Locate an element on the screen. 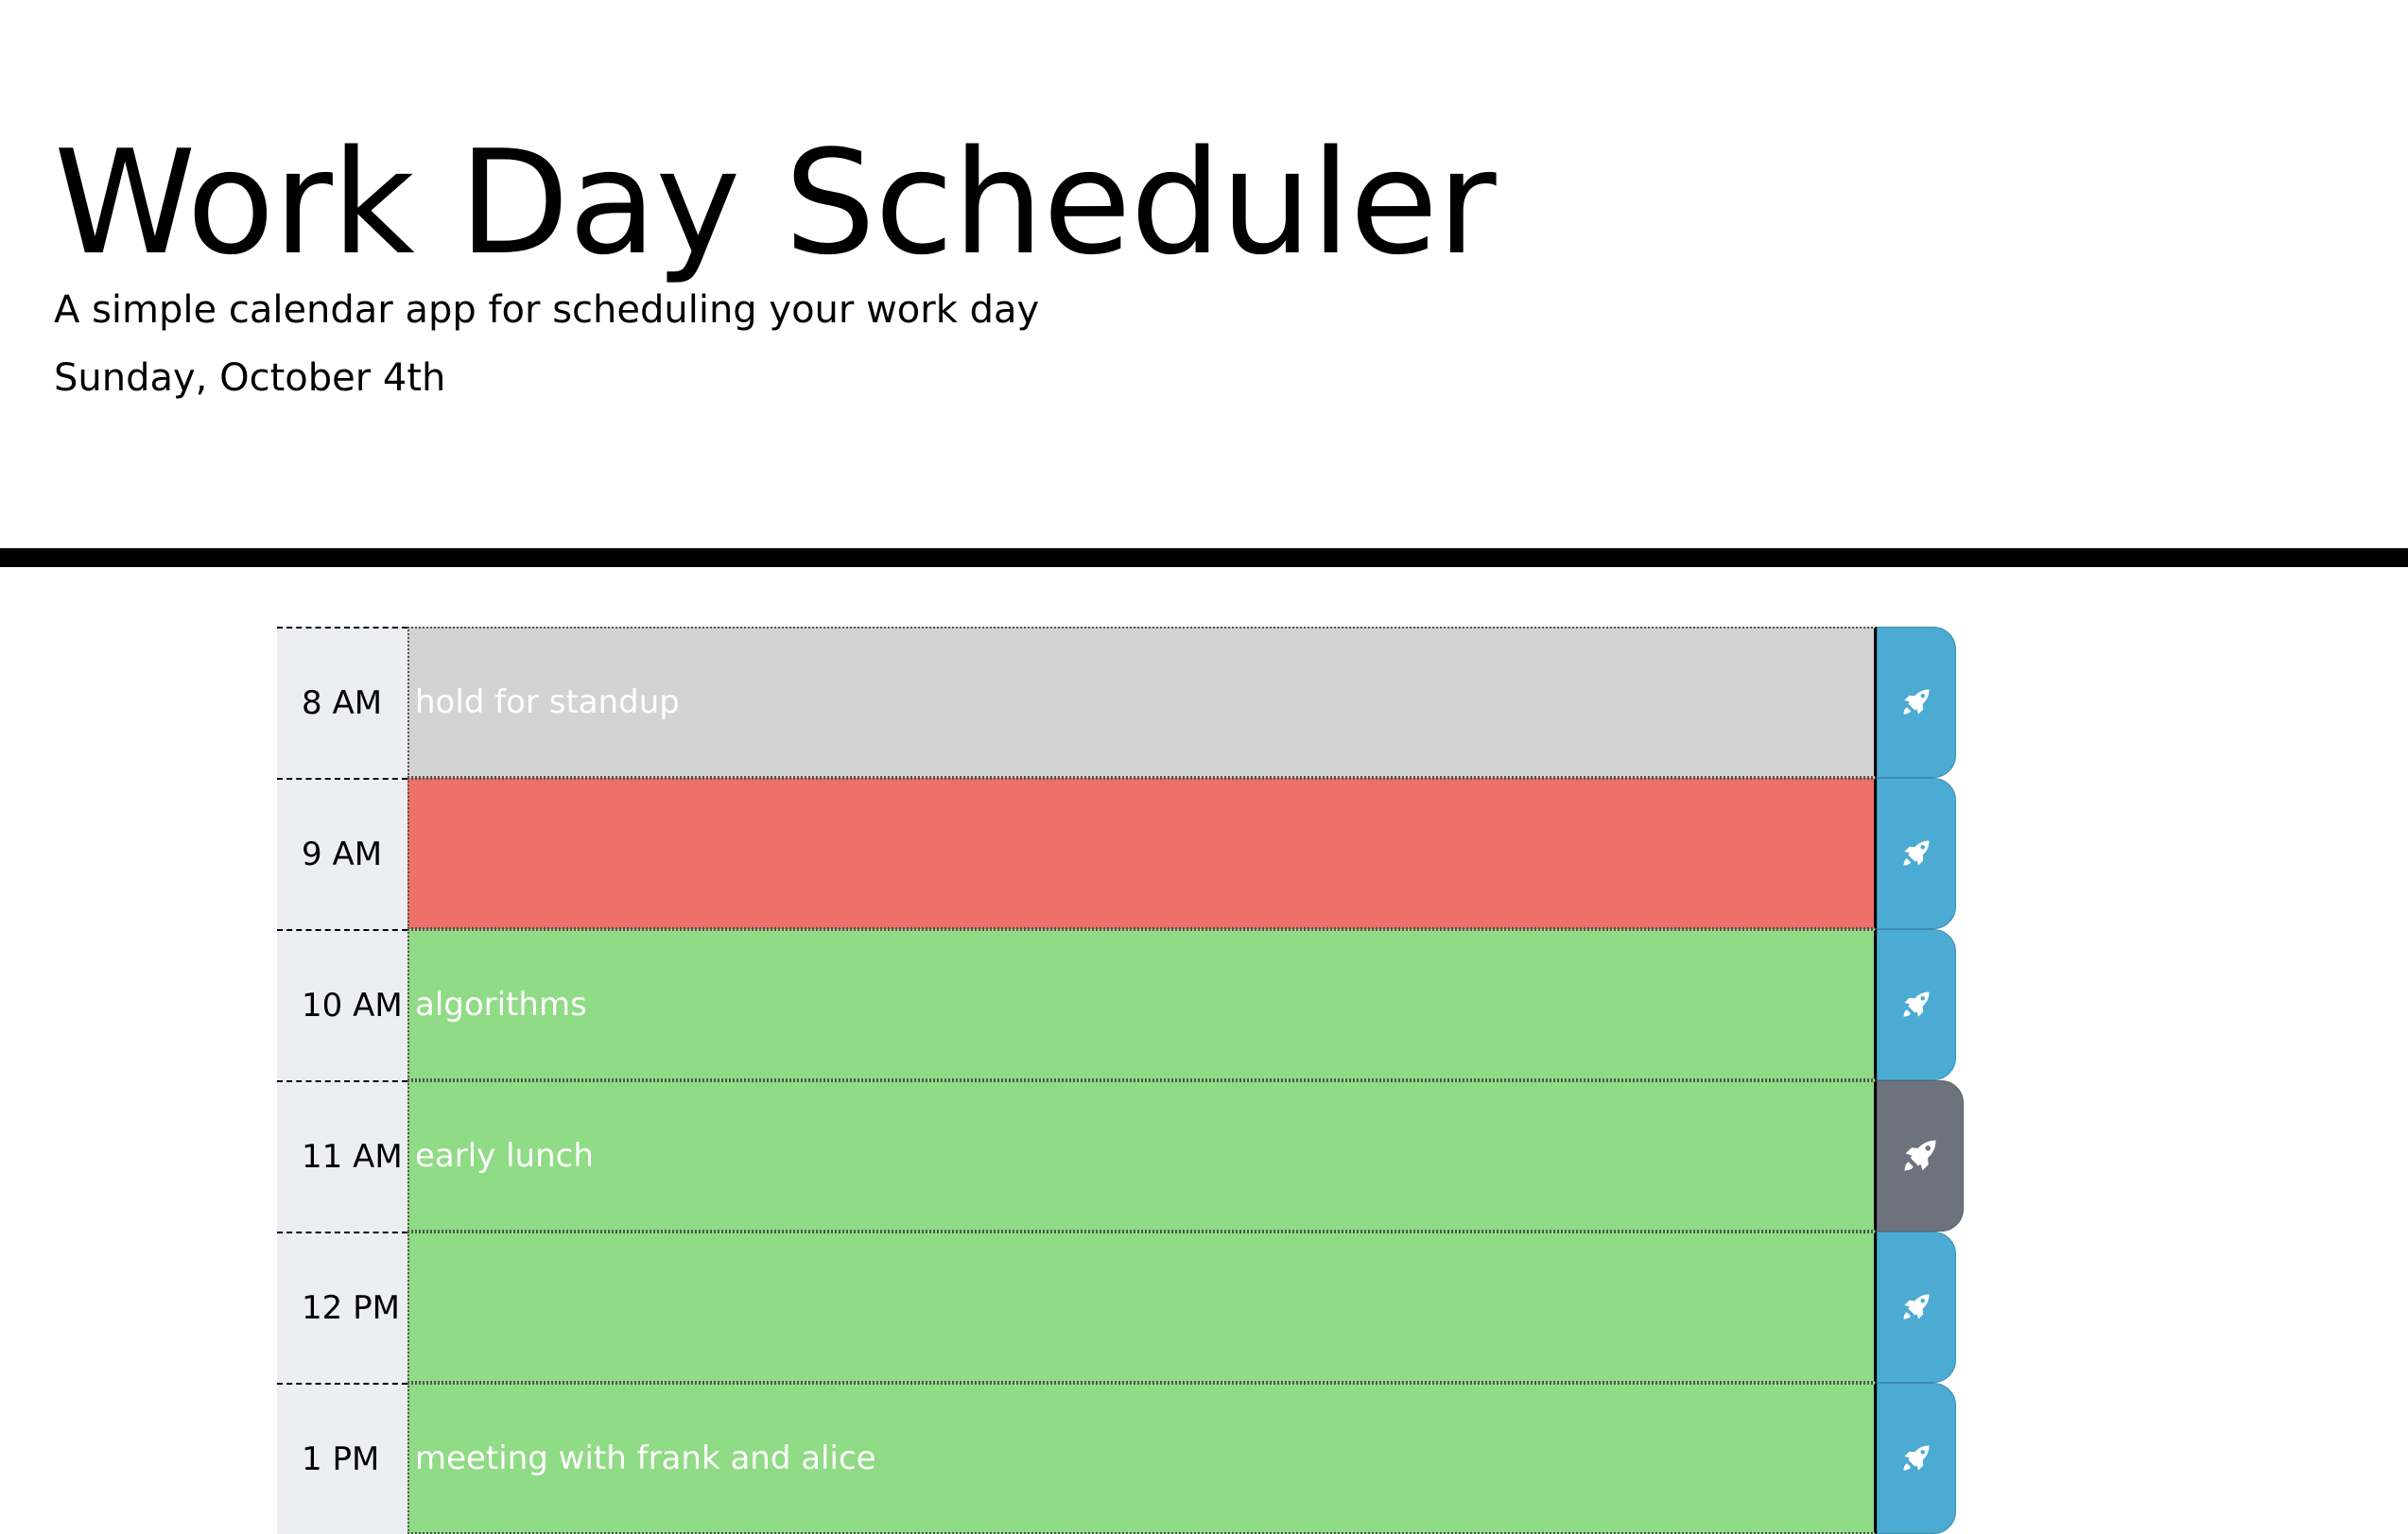 This screenshot has width=2408, height=1534. description-textarea: algorithms is located at coordinates (1142, 1004).